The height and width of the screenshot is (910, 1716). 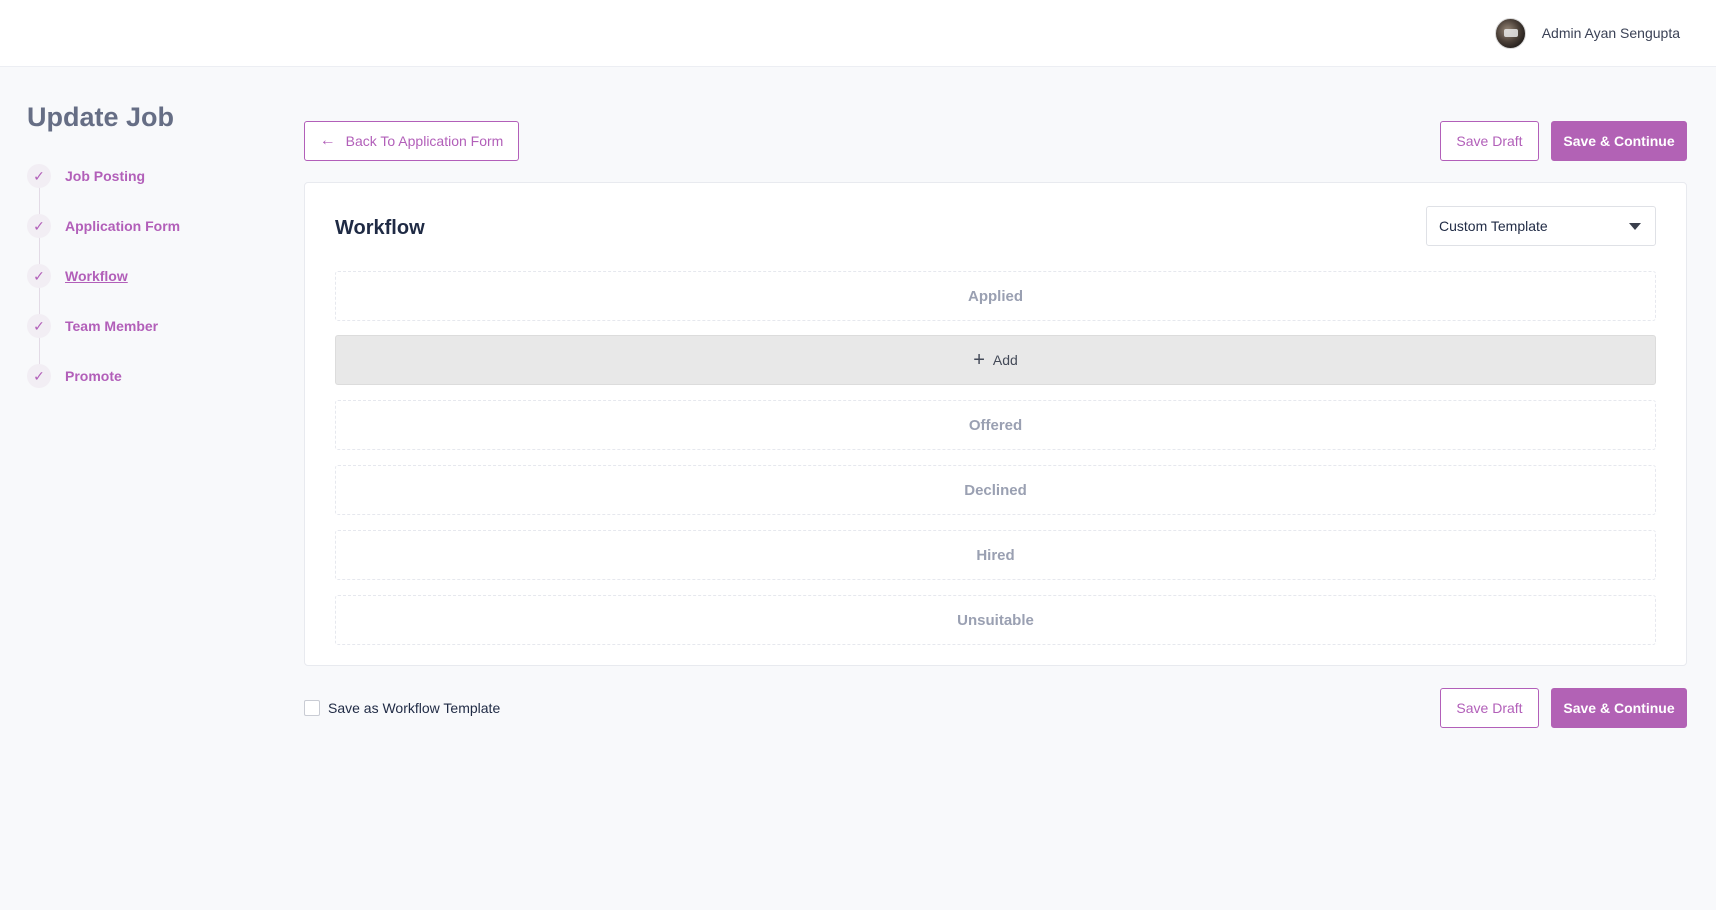 I want to click on back-button-label: Back To Application Form, so click(x=424, y=141).